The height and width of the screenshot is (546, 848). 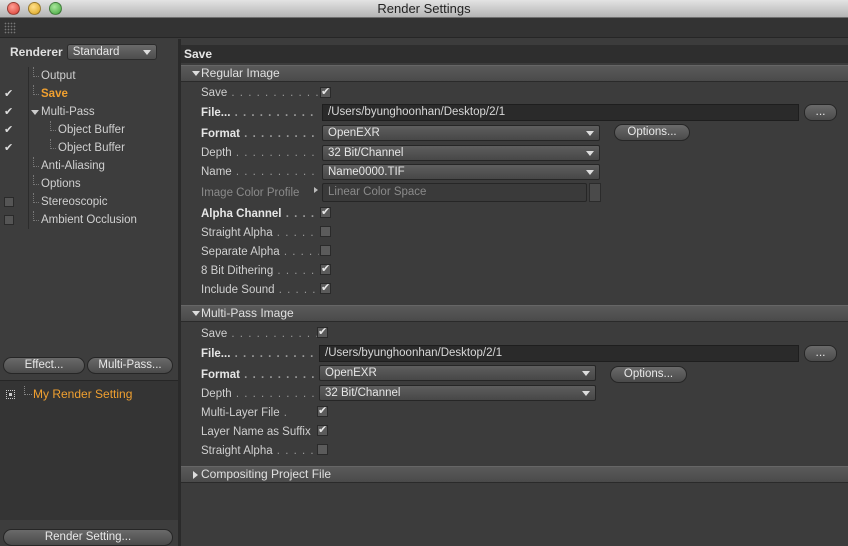 What do you see at coordinates (250, 193) in the screenshot?
I see `image-color-profile-label: Image Color Profile` at bounding box center [250, 193].